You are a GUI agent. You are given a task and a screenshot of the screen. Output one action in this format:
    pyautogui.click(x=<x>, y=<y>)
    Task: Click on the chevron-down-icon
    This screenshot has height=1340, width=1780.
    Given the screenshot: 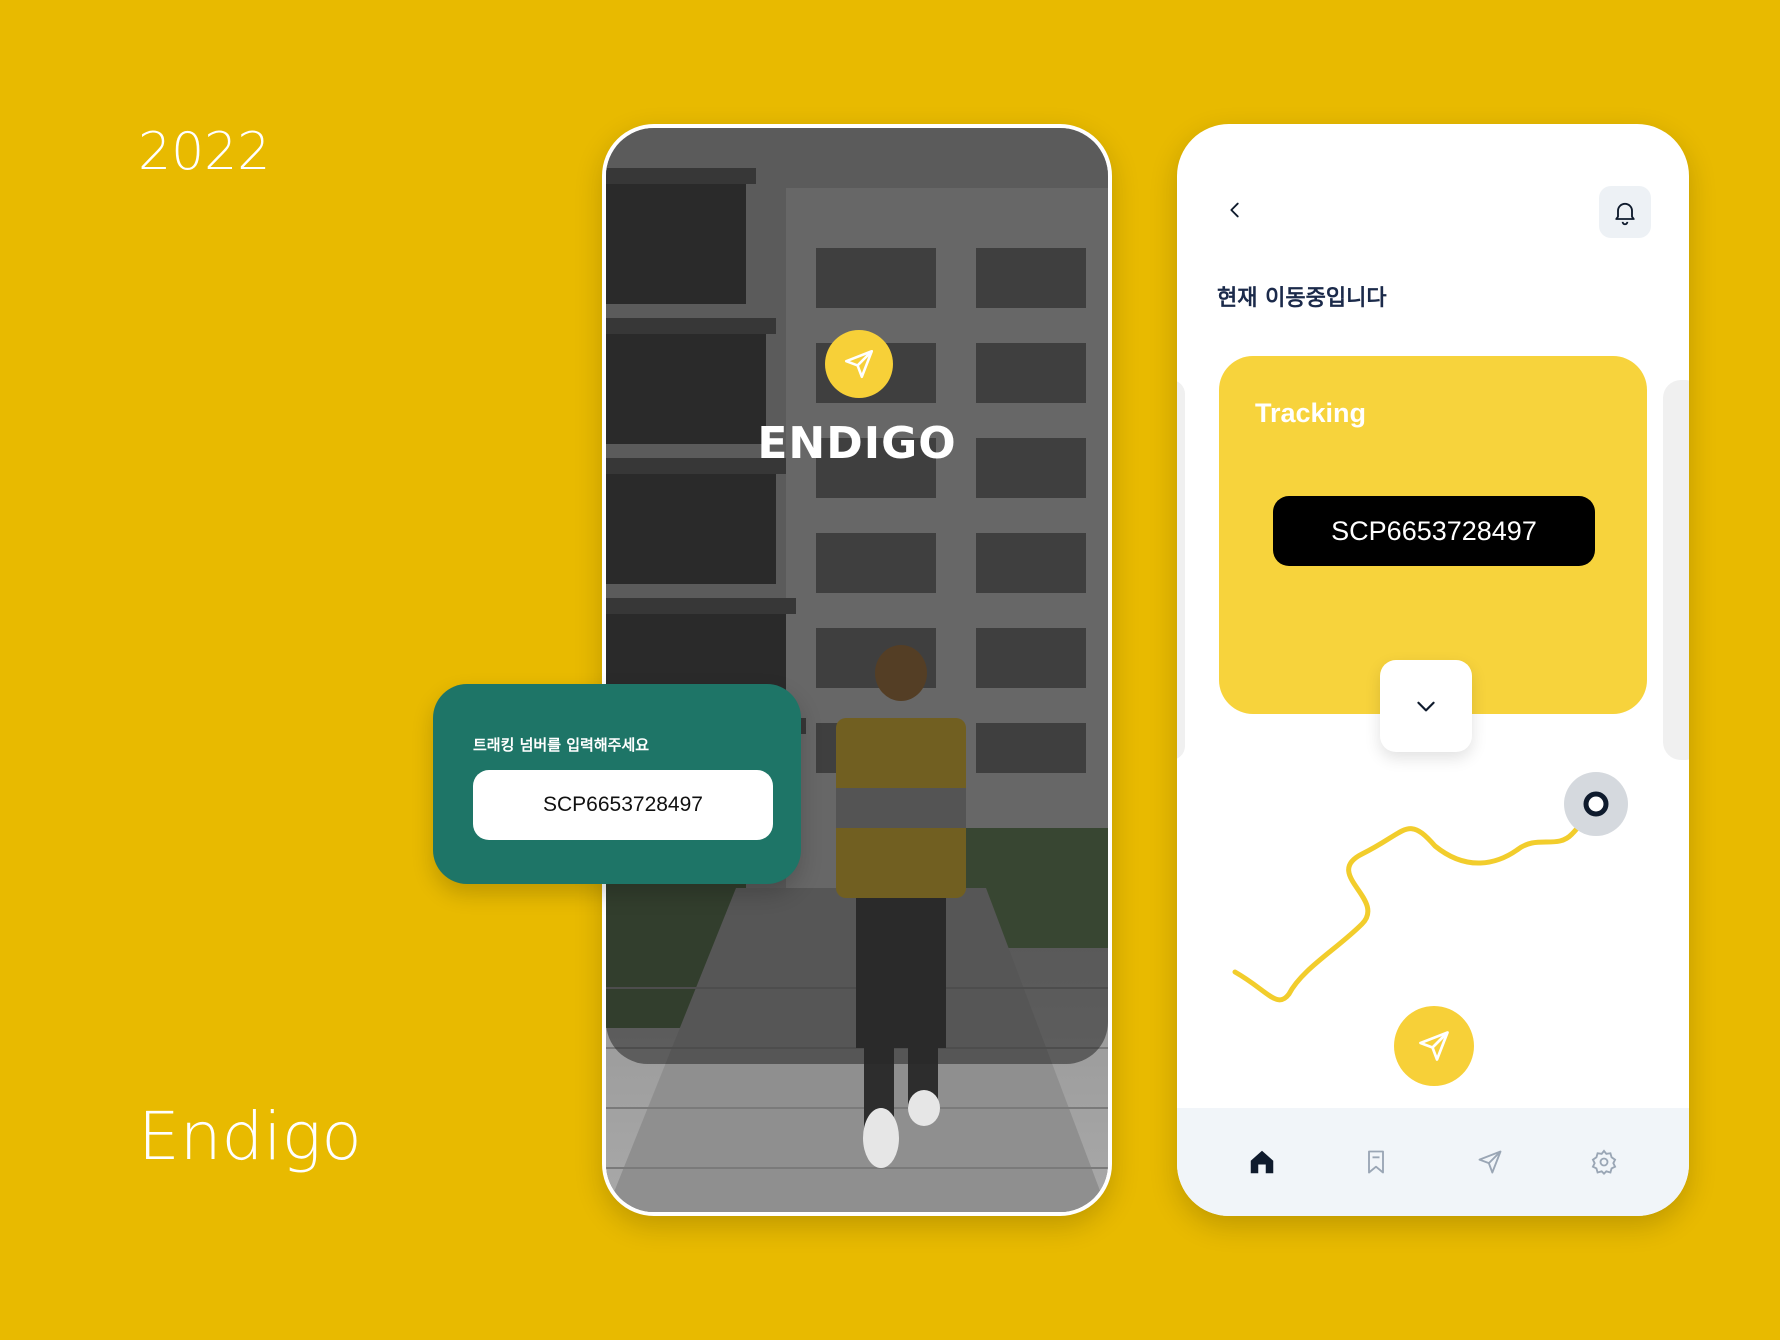 What is the action you would take?
    pyautogui.click(x=1426, y=706)
    